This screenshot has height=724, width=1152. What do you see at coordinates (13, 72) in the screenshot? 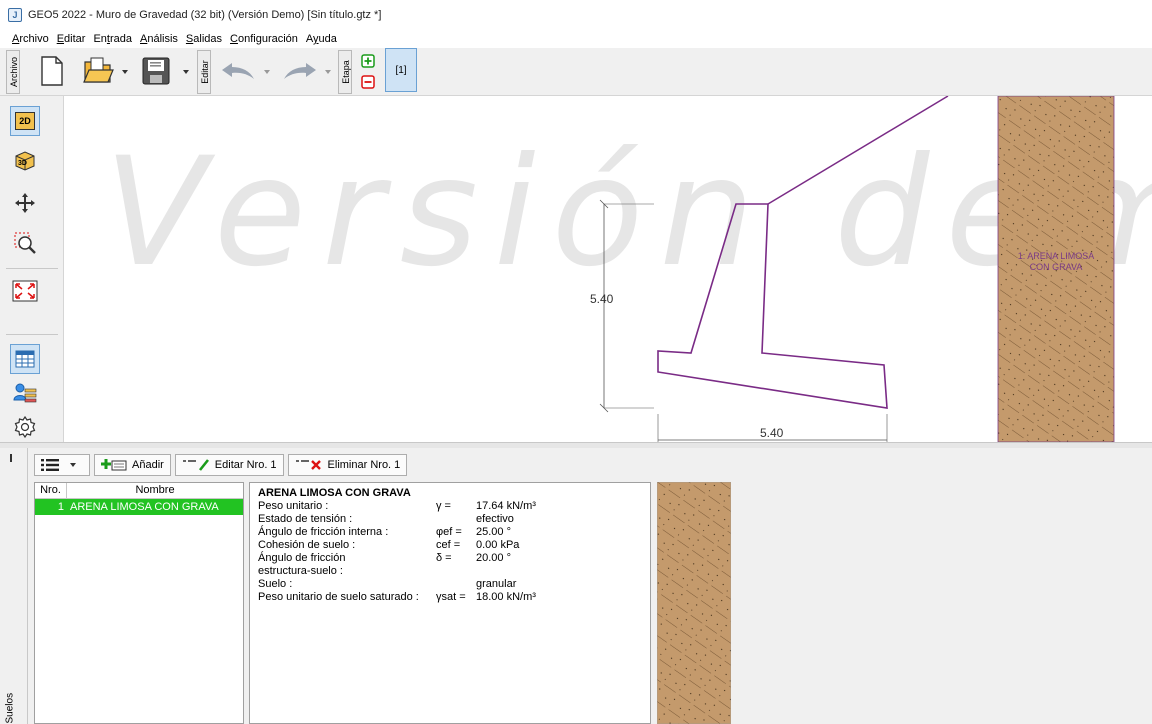
I see `group-archivo: Archivo` at bounding box center [13, 72].